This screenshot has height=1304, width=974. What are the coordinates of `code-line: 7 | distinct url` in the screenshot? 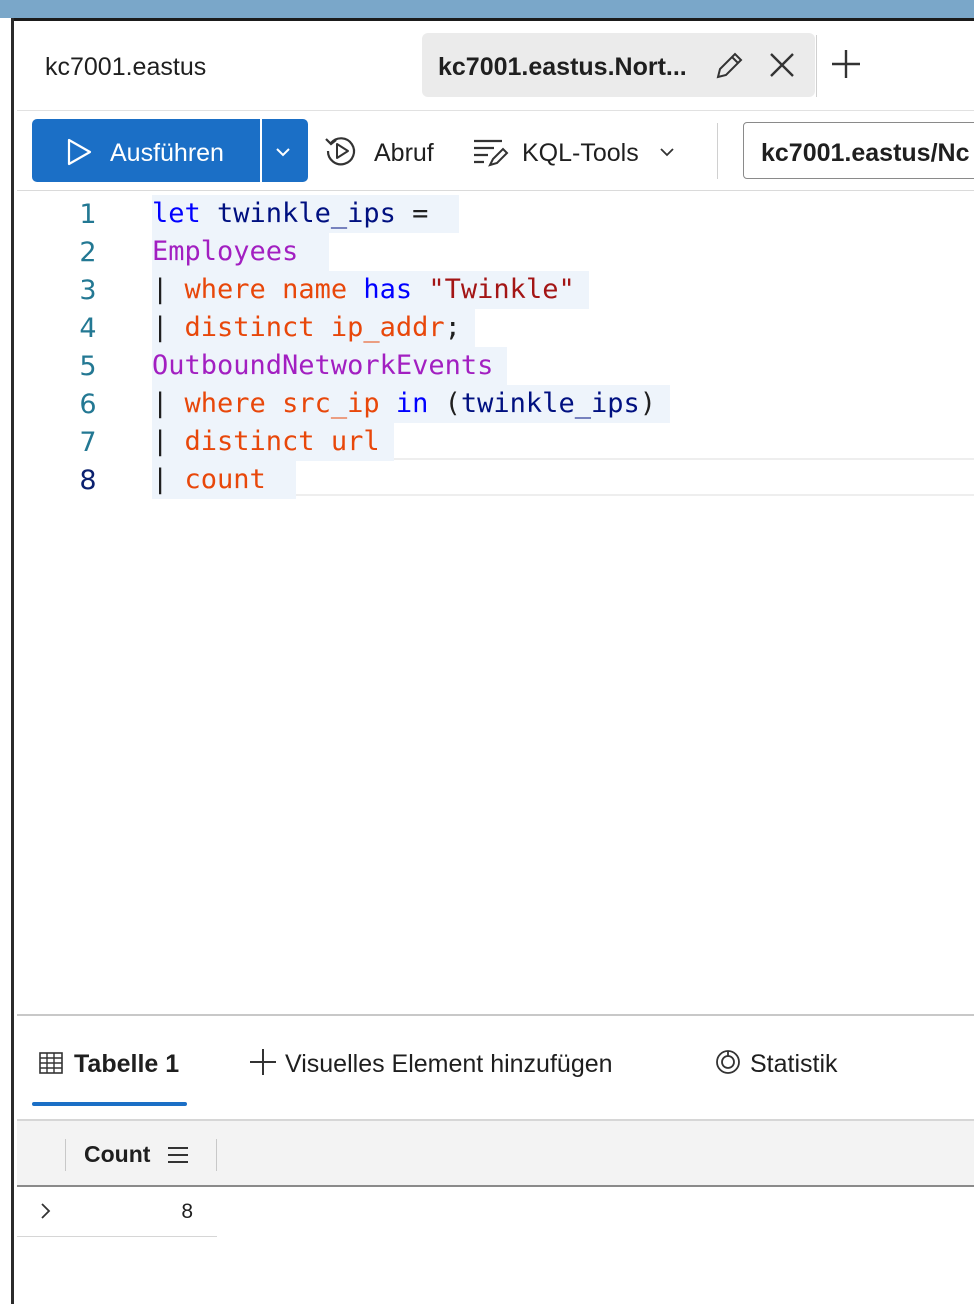 It's located at (495, 442).